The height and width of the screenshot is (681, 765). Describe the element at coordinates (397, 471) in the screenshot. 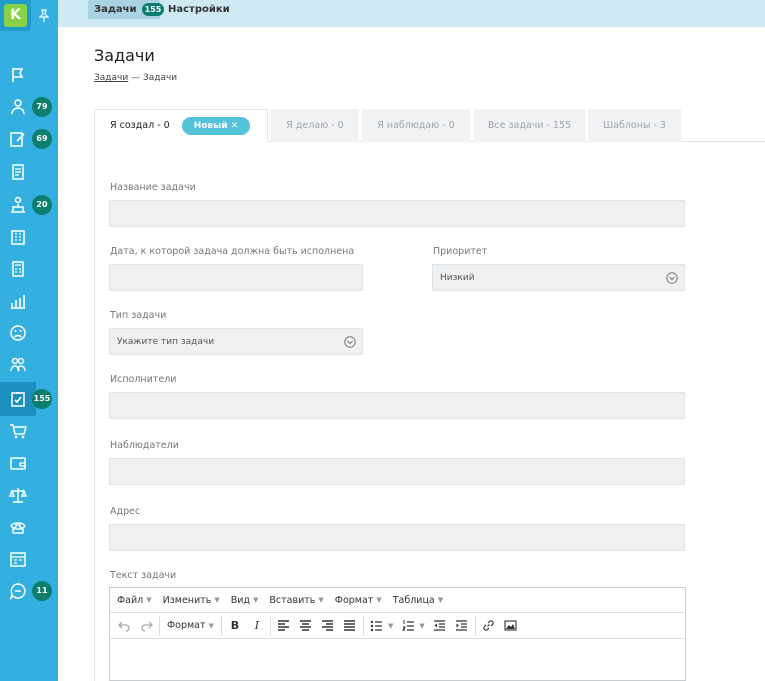

I see `observers-input` at that location.